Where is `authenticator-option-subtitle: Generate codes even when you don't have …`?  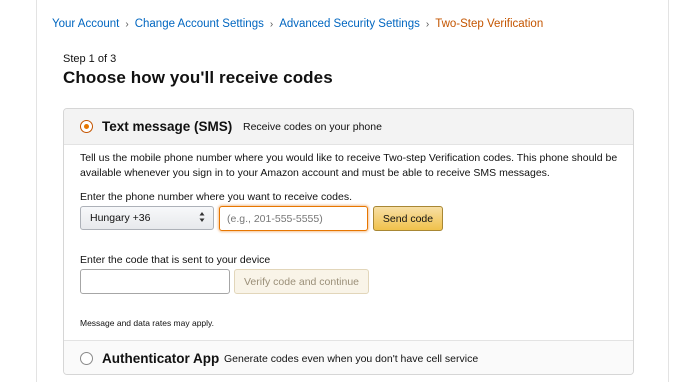
authenticator-option-subtitle: Generate codes even when you don't have … is located at coordinates (351, 359).